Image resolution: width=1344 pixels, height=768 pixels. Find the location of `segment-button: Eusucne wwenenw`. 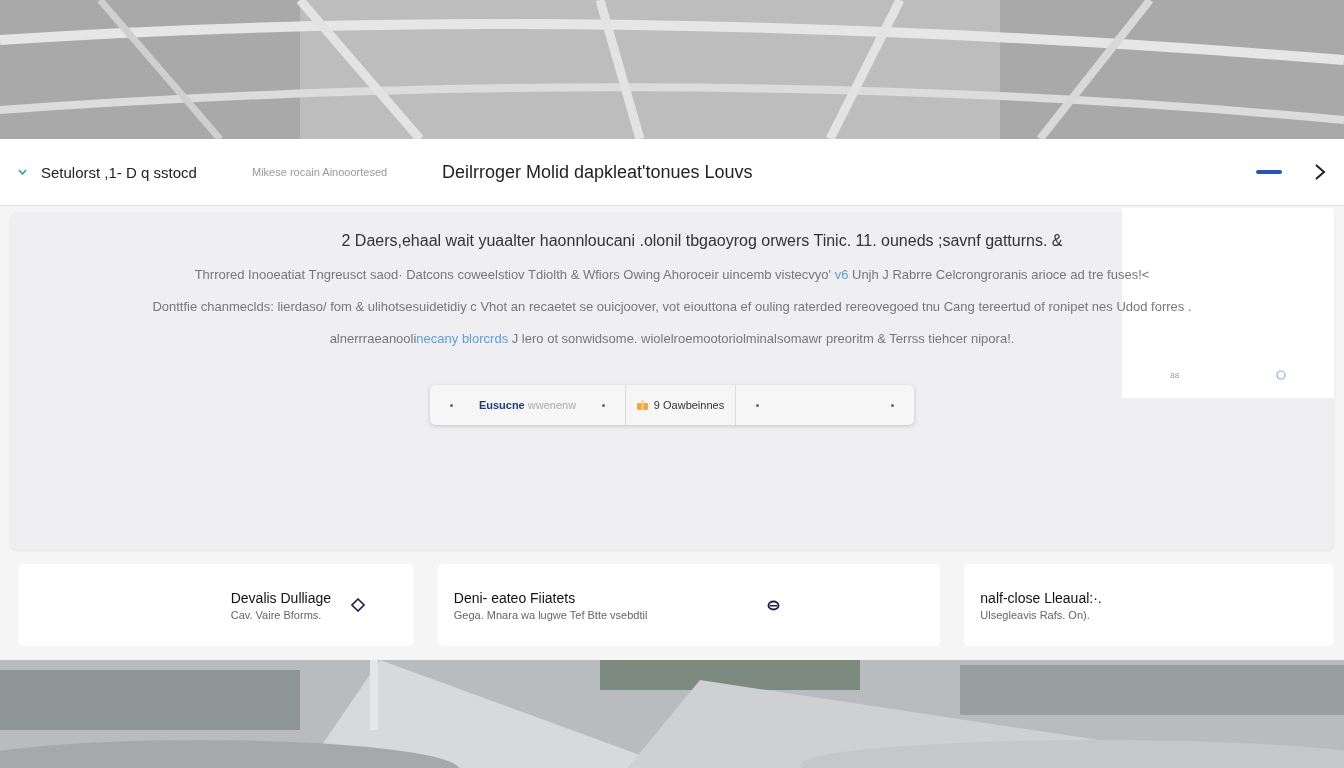

segment-button: Eusucne wwenenw is located at coordinates (528, 405).